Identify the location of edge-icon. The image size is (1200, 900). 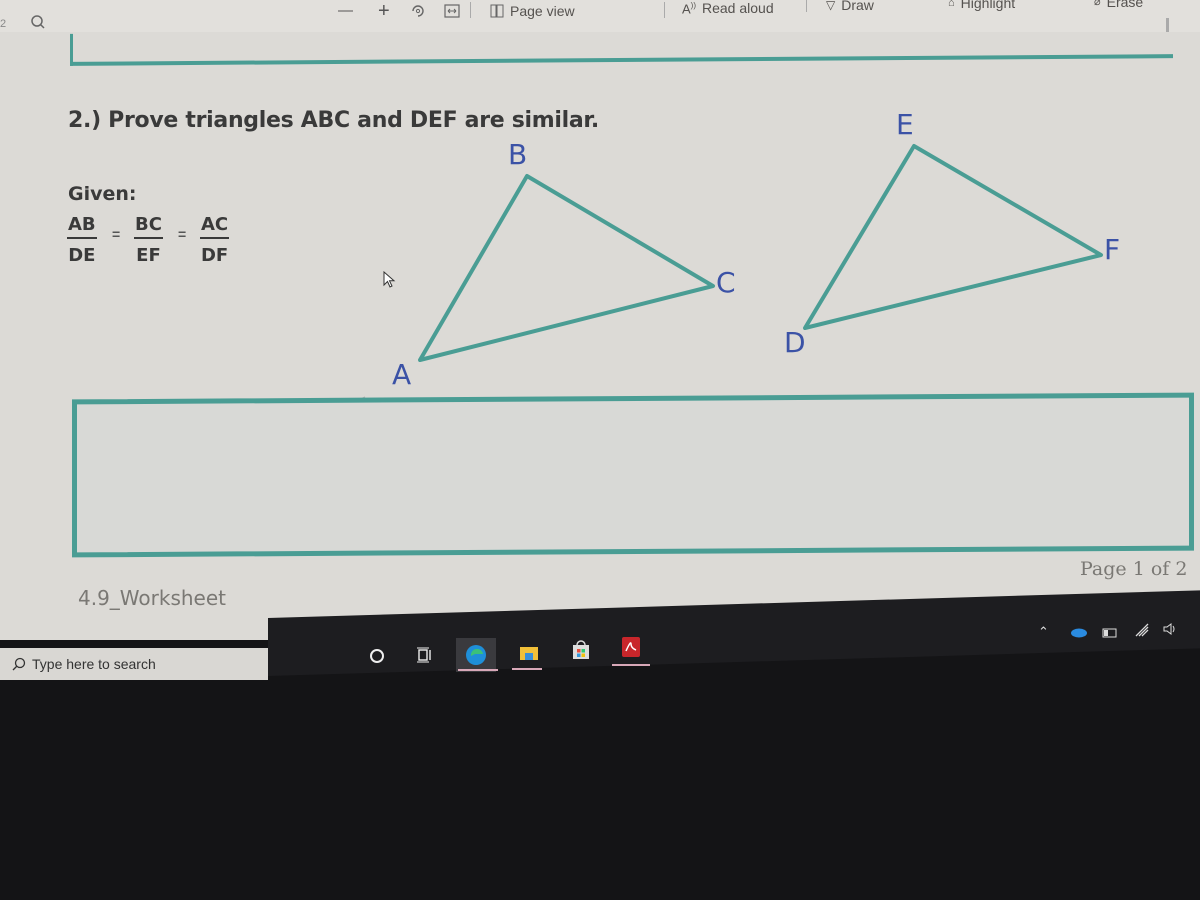
(476, 655).